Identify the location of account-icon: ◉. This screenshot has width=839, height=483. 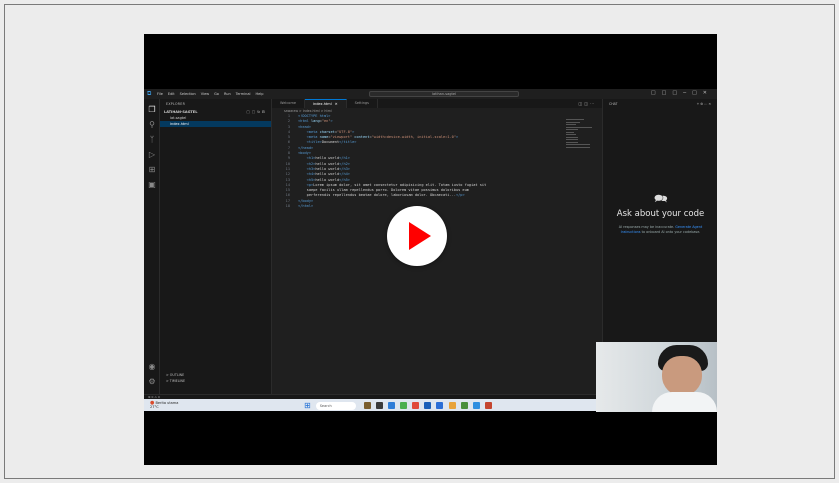
(152, 366).